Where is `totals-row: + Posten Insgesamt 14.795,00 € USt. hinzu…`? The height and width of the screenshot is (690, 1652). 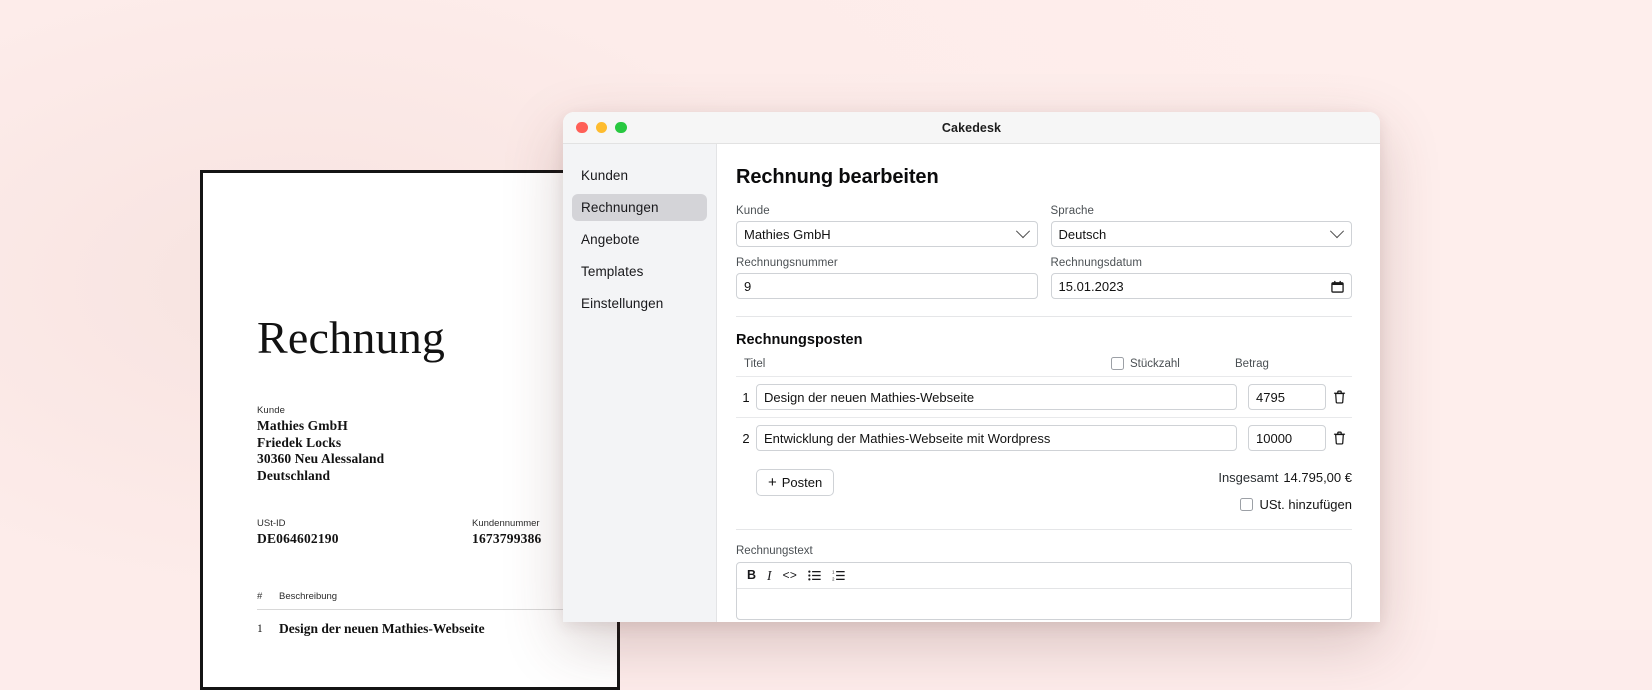
totals-row: + Posten Insgesamt 14.795,00 € USt. hinzu… is located at coordinates (1044, 485).